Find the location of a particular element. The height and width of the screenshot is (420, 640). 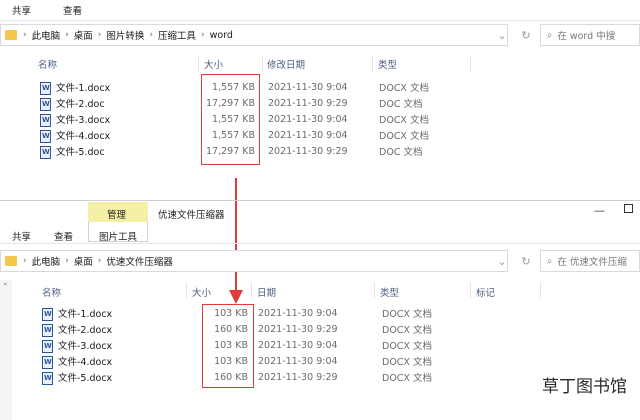

maximize-icon is located at coordinates (628, 208).